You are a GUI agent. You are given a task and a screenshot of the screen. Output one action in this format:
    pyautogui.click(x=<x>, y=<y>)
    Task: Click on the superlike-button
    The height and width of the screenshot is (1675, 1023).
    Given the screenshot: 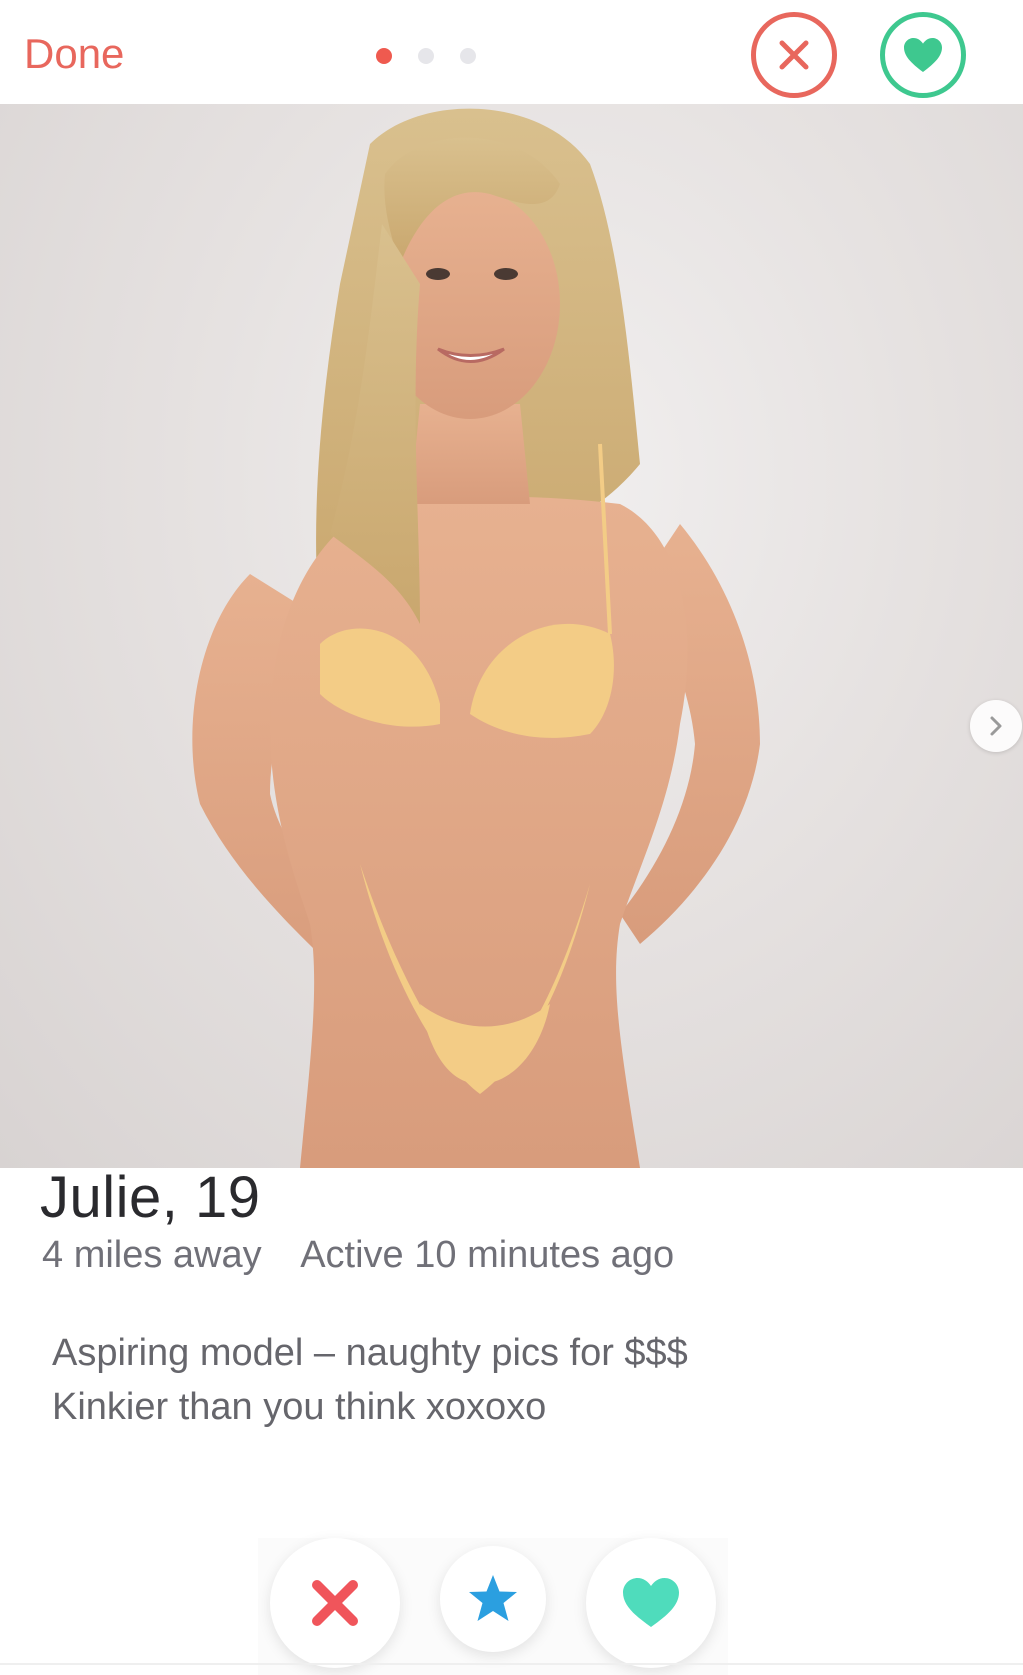 What is the action you would take?
    pyautogui.click(x=493, y=1599)
    